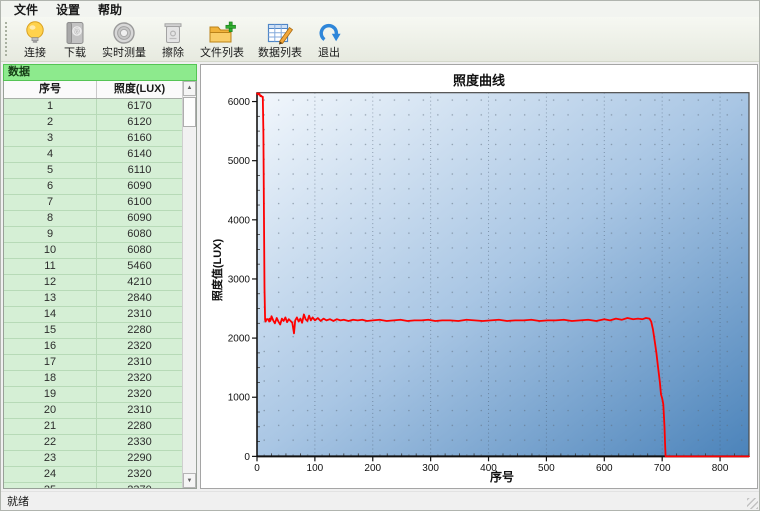 Image resolution: width=760 pixels, height=511 pixels. I want to click on svg-text: 4000, so click(239, 220).